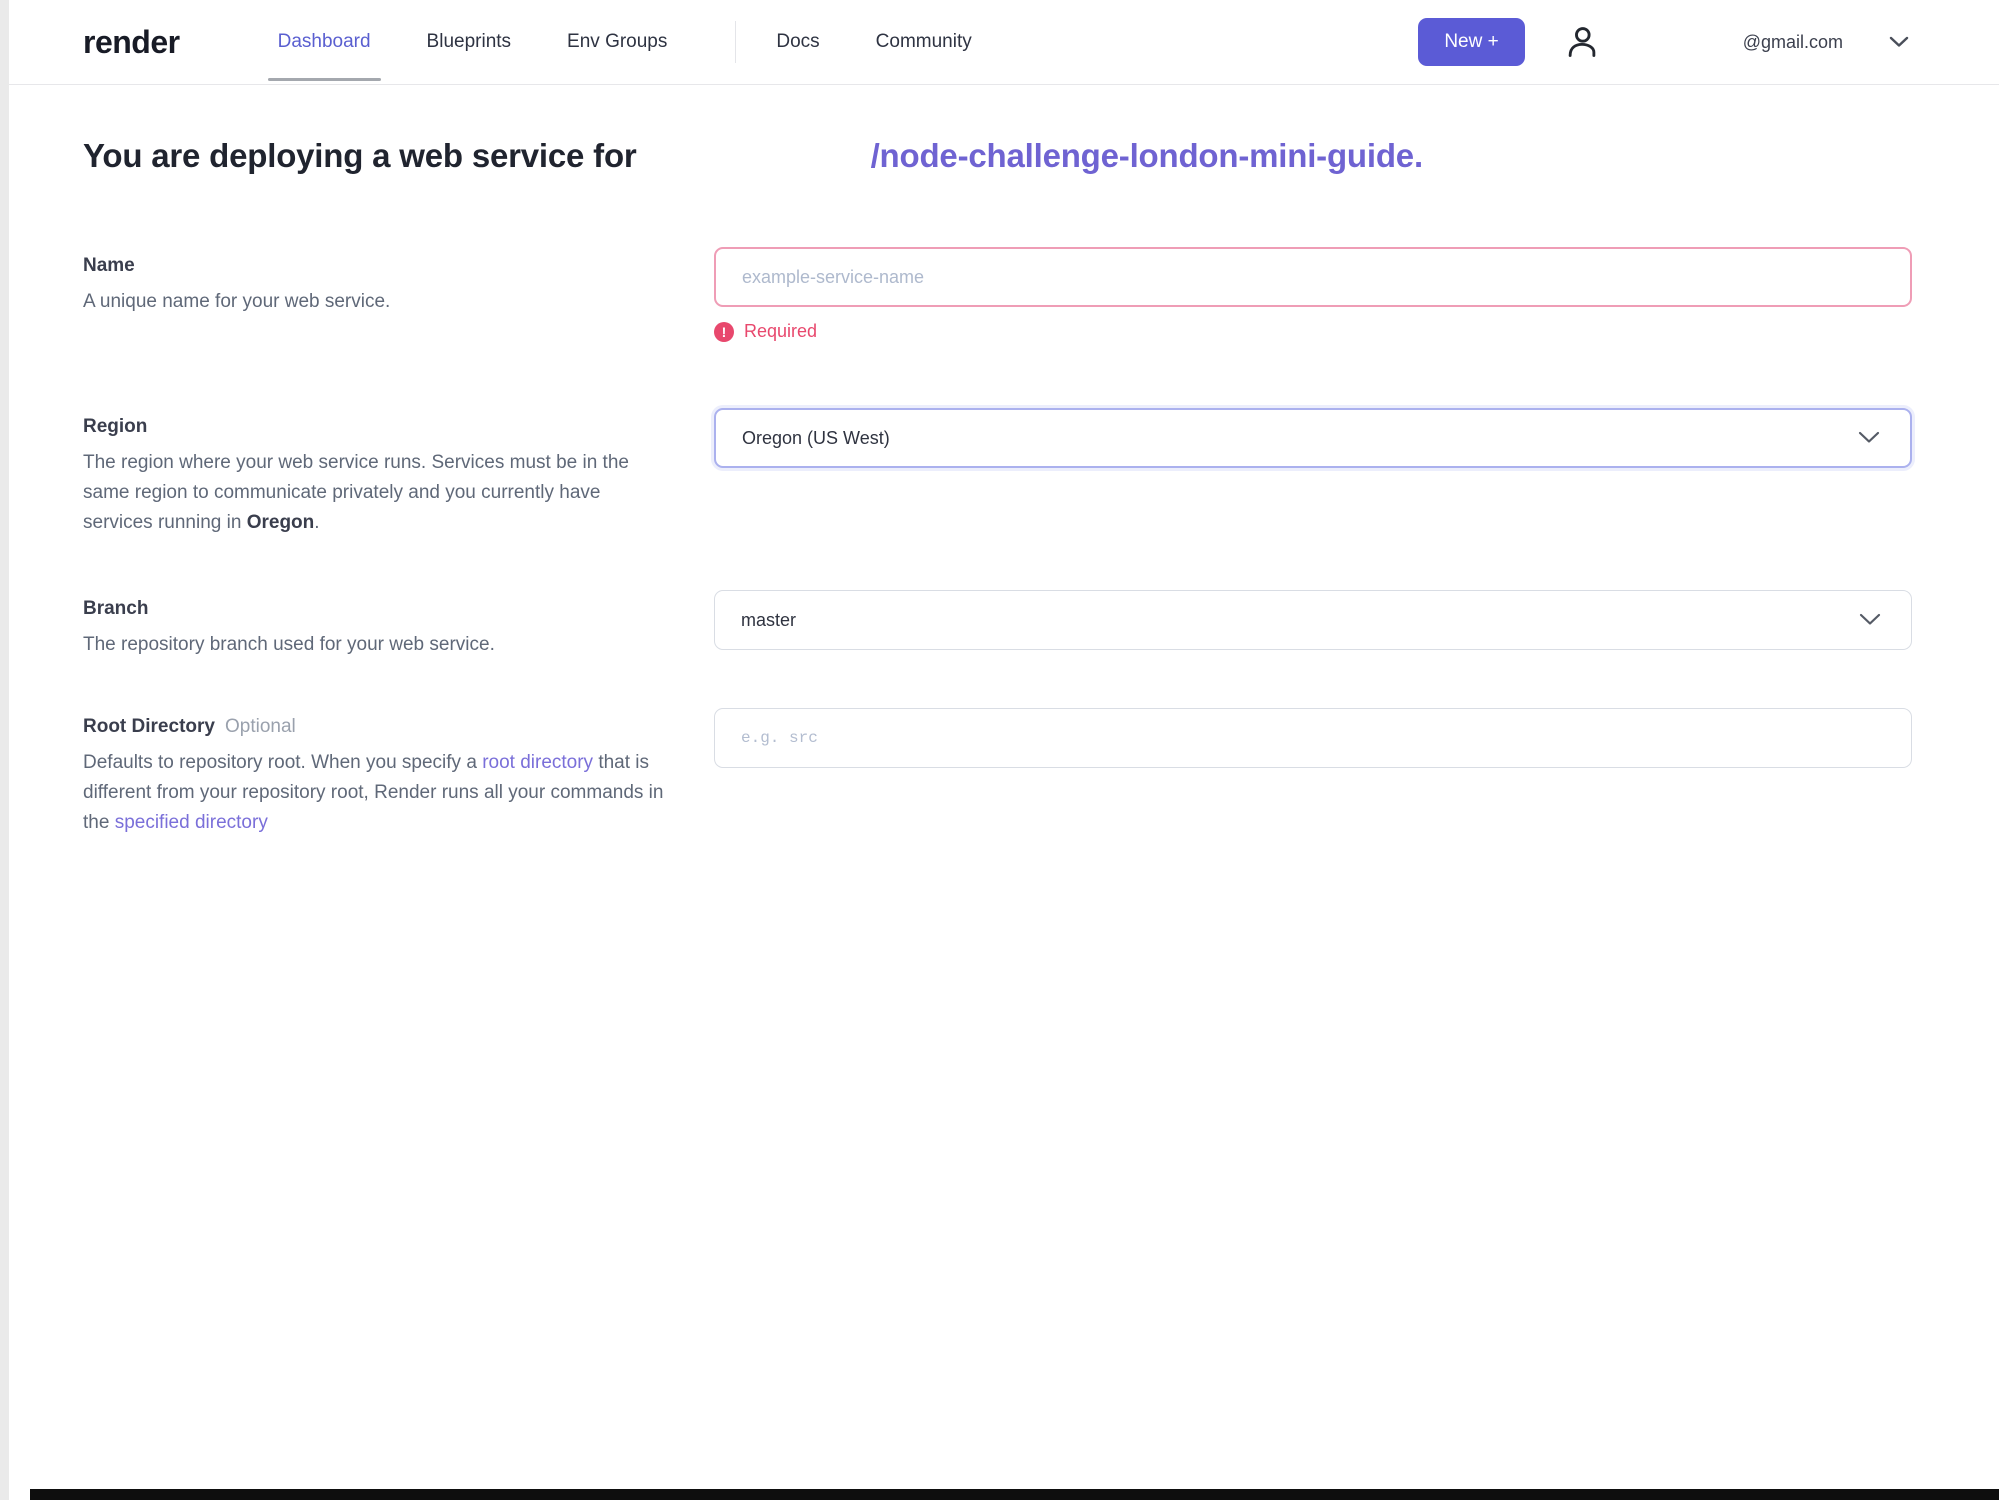 This screenshot has height=1500, width=1999. I want to click on error-icon: !, so click(724, 331).